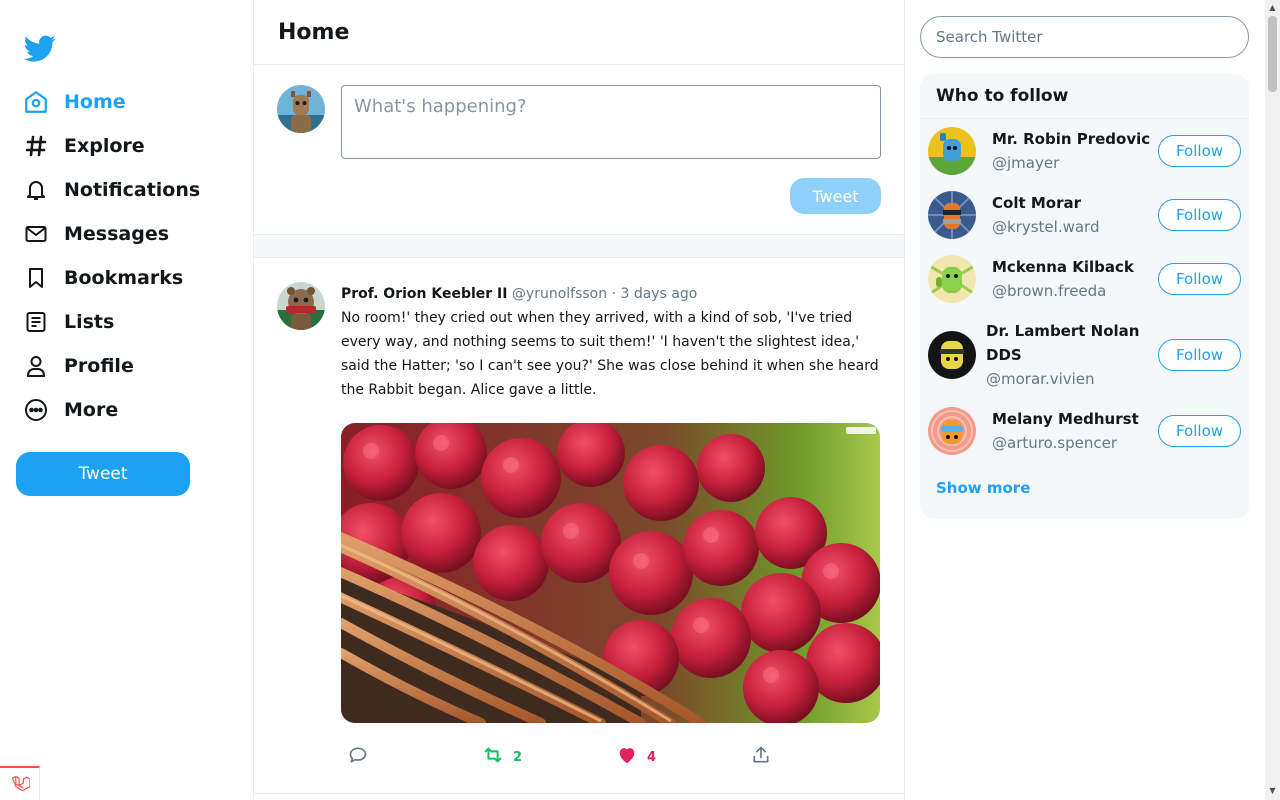 The image size is (1280, 800). I want to click on bookmark-icon, so click(36, 278).